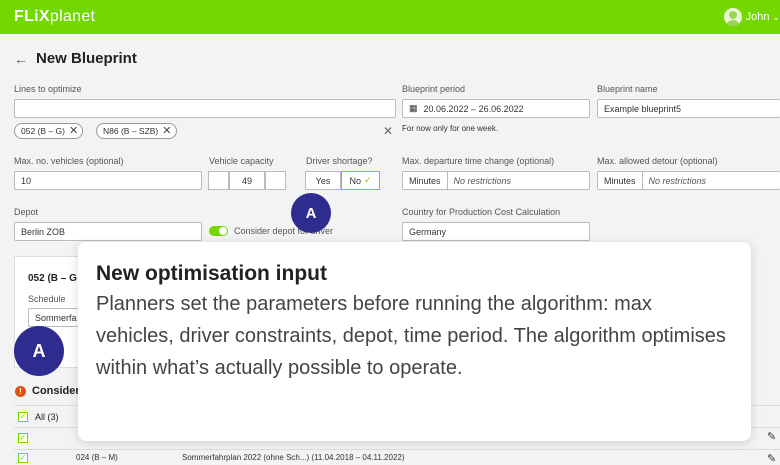  I want to click on user-menu: John ⌄, so click(751, 17).